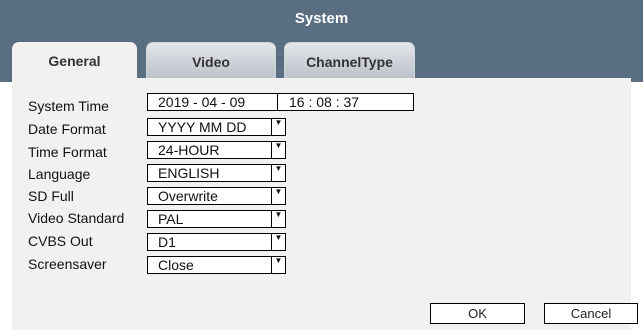 This screenshot has height=334, width=643. What do you see at coordinates (167, 242) in the screenshot?
I see `cvbs-out-value: D1` at bounding box center [167, 242].